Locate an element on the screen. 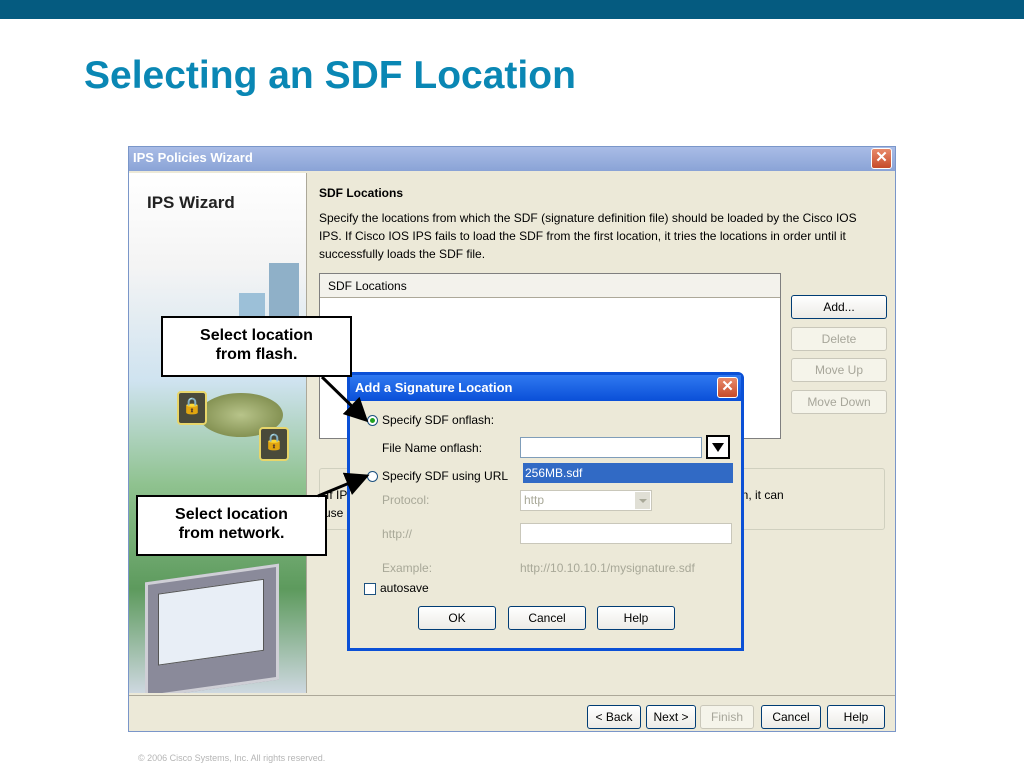 The height and width of the screenshot is (768, 1024). file-name-combo is located at coordinates (611, 447).